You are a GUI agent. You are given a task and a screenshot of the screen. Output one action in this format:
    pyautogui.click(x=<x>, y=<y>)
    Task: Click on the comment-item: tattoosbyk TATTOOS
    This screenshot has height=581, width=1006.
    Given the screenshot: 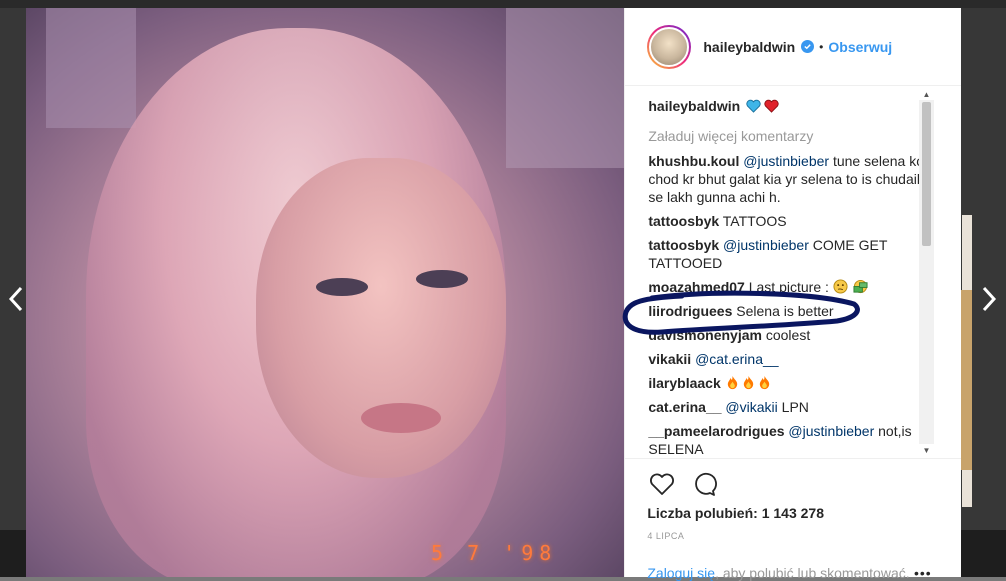 What is the action you would take?
    pyautogui.click(x=793, y=221)
    